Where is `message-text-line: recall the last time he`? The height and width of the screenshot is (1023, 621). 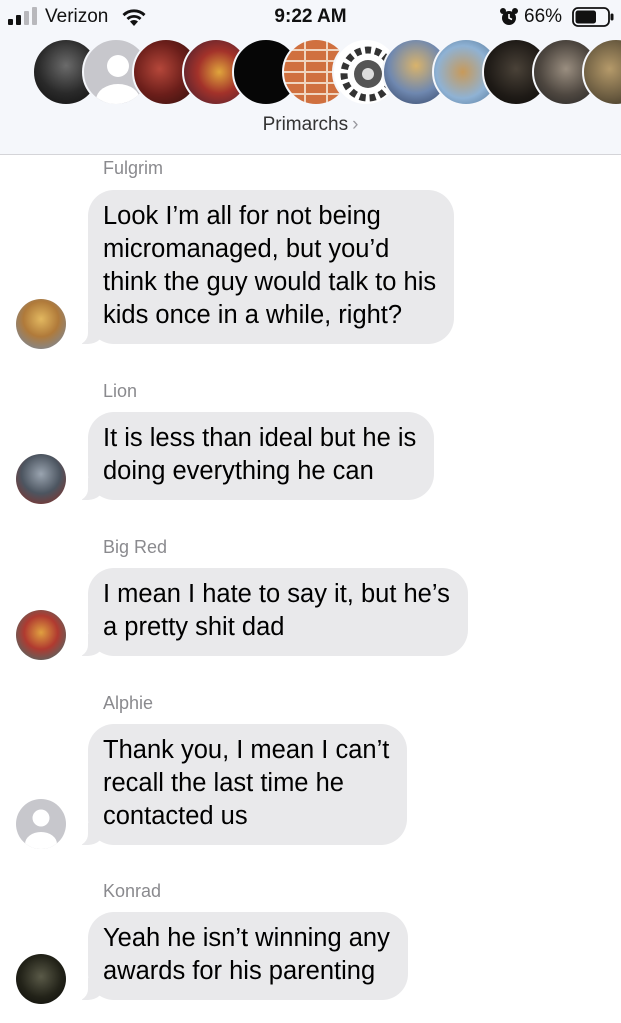 message-text-line: recall the last time he is located at coordinates (223, 783).